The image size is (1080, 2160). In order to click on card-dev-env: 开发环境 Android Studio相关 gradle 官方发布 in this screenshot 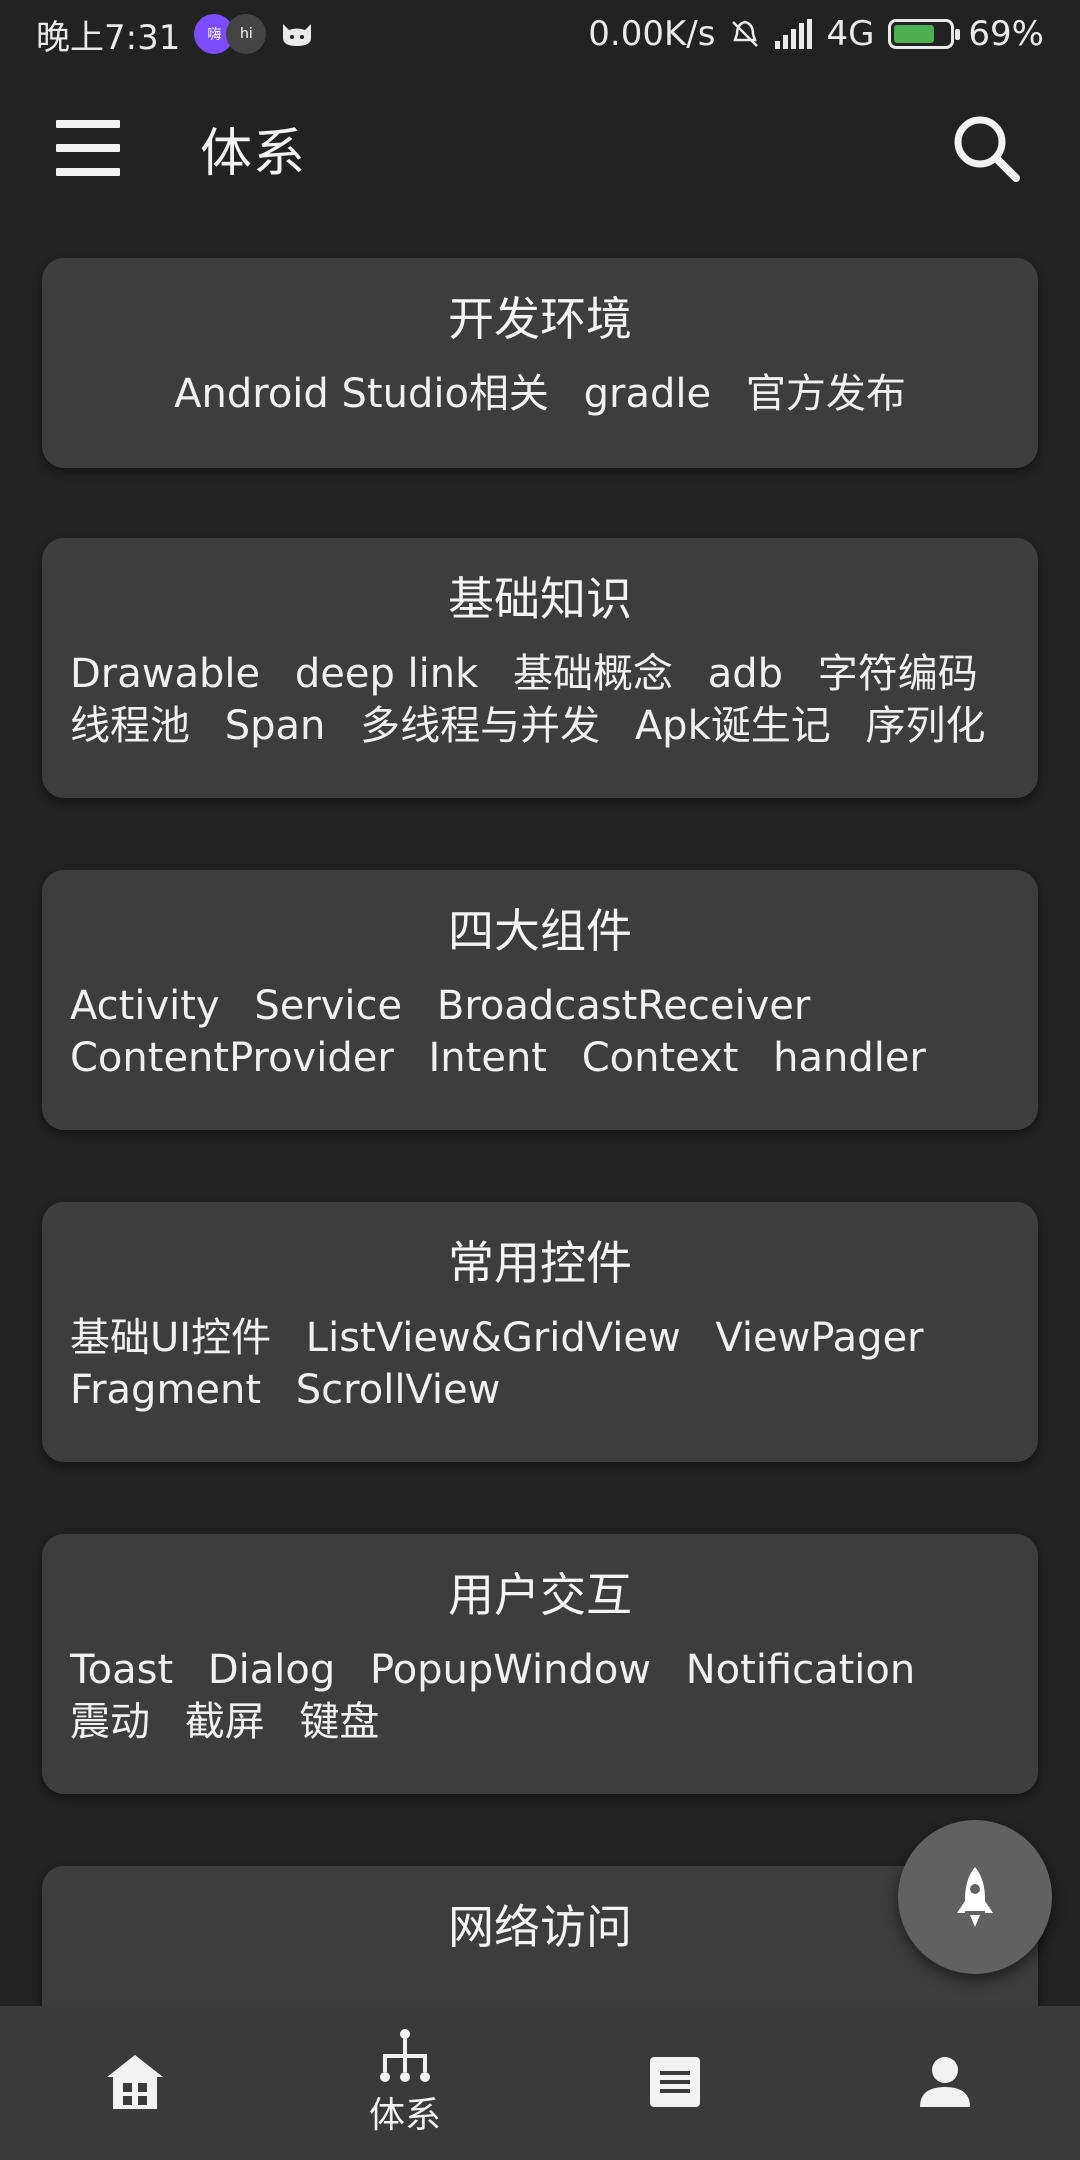, I will do `click(540, 363)`.